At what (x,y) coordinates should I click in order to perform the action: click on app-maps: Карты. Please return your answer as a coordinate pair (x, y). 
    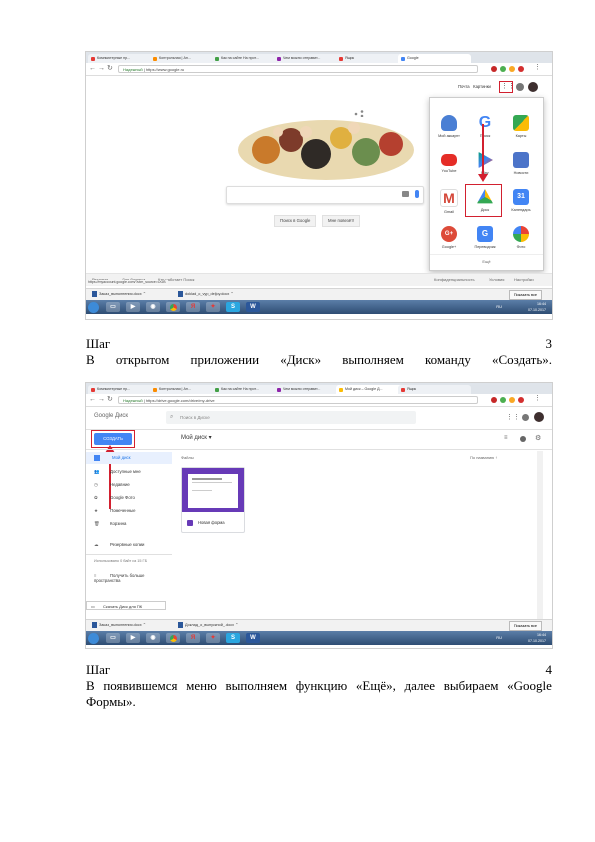
    Looking at the image, I should click on (521, 126).